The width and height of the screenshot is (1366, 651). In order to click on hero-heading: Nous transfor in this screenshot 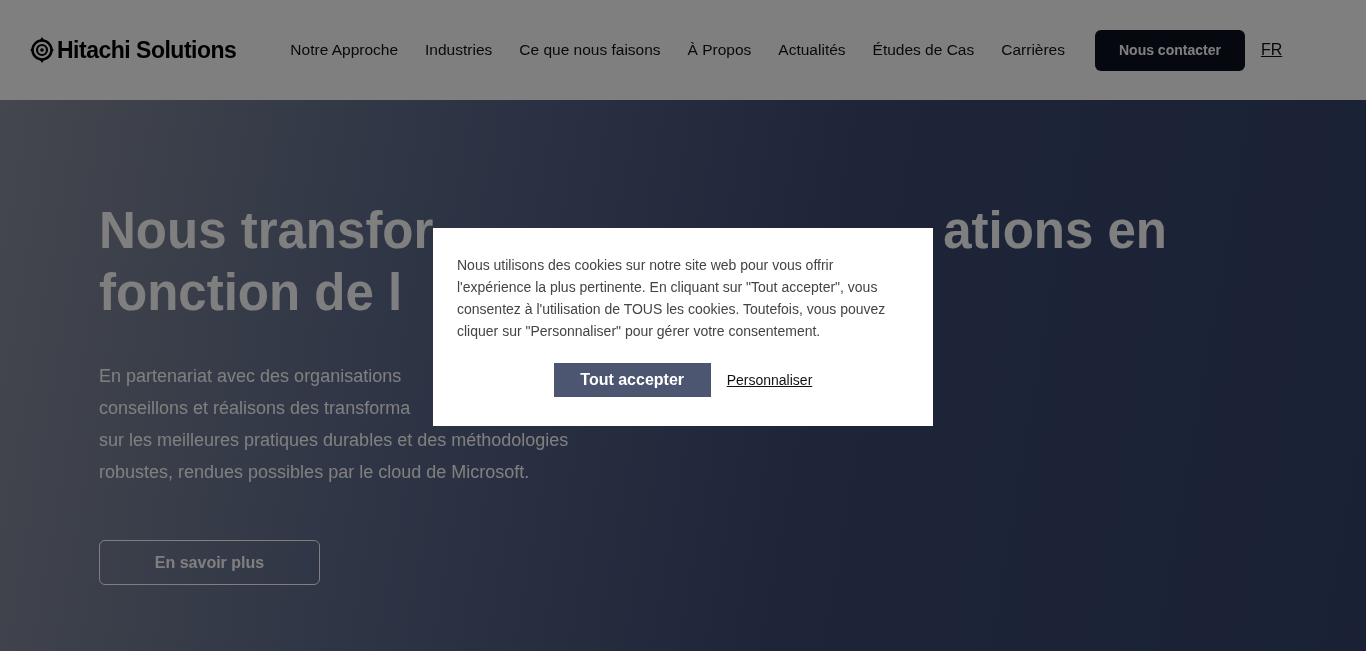, I will do `click(266, 231)`.